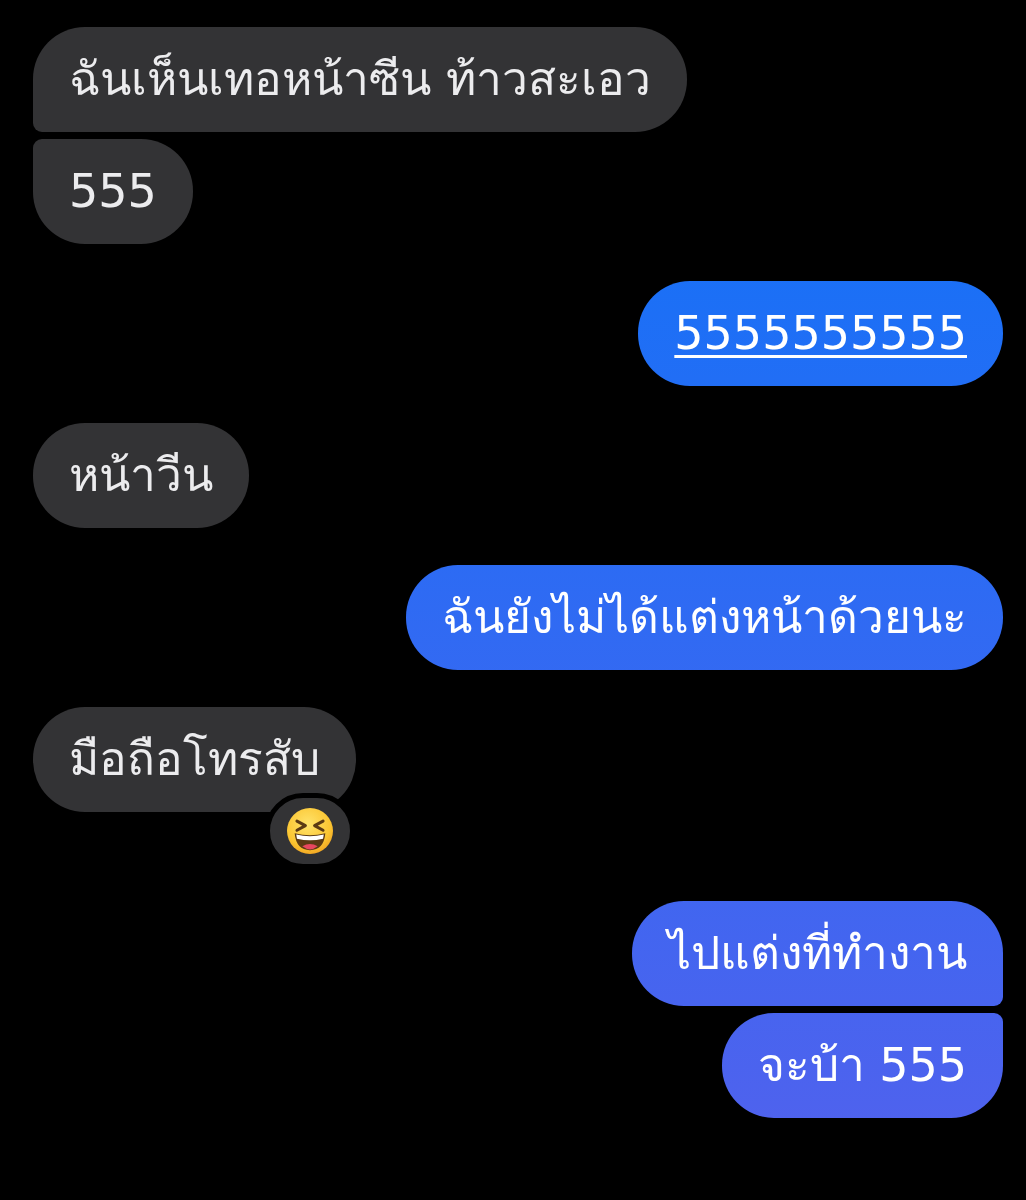  What do you see at coordinates (113, 191) in the screenshot?
I see `message-text: 555` at bounding box center [113, 191].